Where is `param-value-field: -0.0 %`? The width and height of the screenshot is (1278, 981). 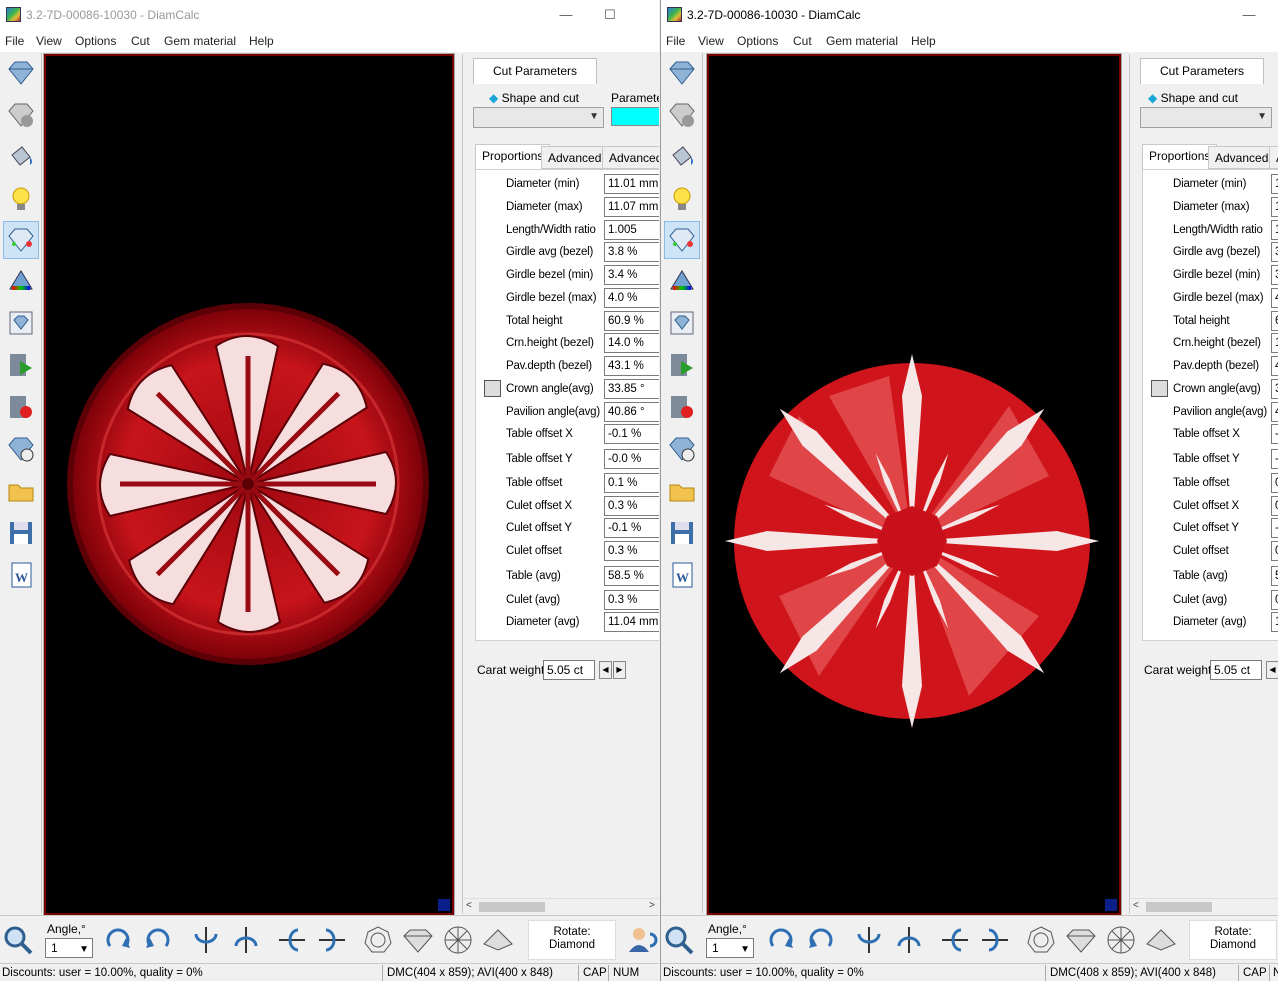 param-value-field: -0.0 % is located at coordinates (631, 459).